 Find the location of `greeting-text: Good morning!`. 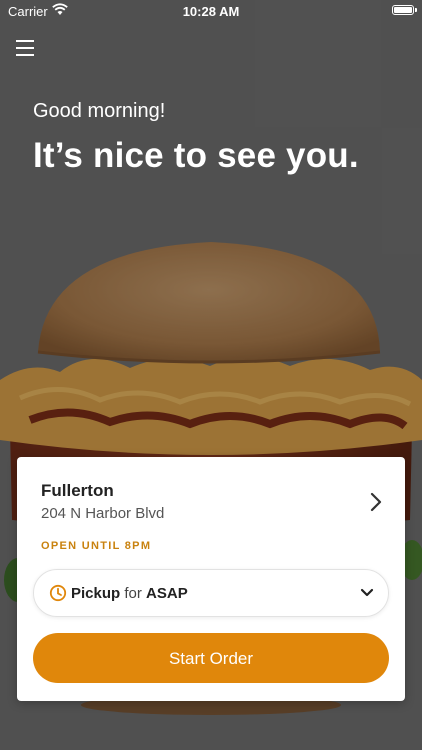

greeting-text: Good morning! is located at coordinates (99, 111).